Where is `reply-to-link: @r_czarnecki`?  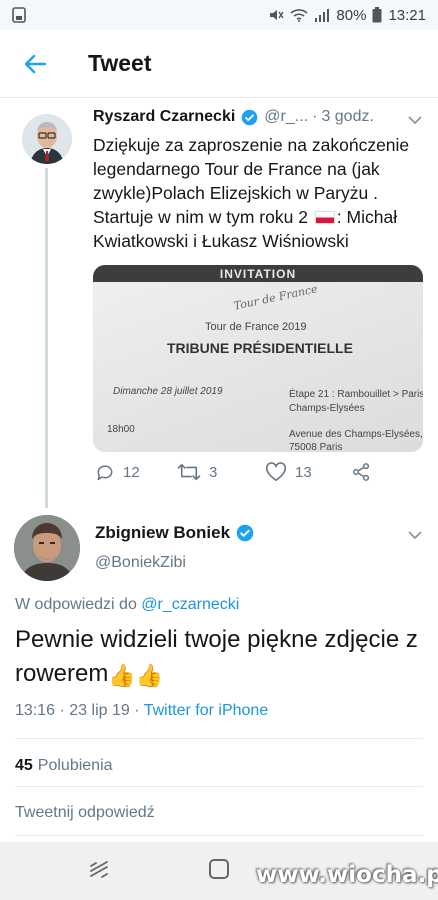
reply-to-link: @r_czarnecki is located at coordinates (190, 604).